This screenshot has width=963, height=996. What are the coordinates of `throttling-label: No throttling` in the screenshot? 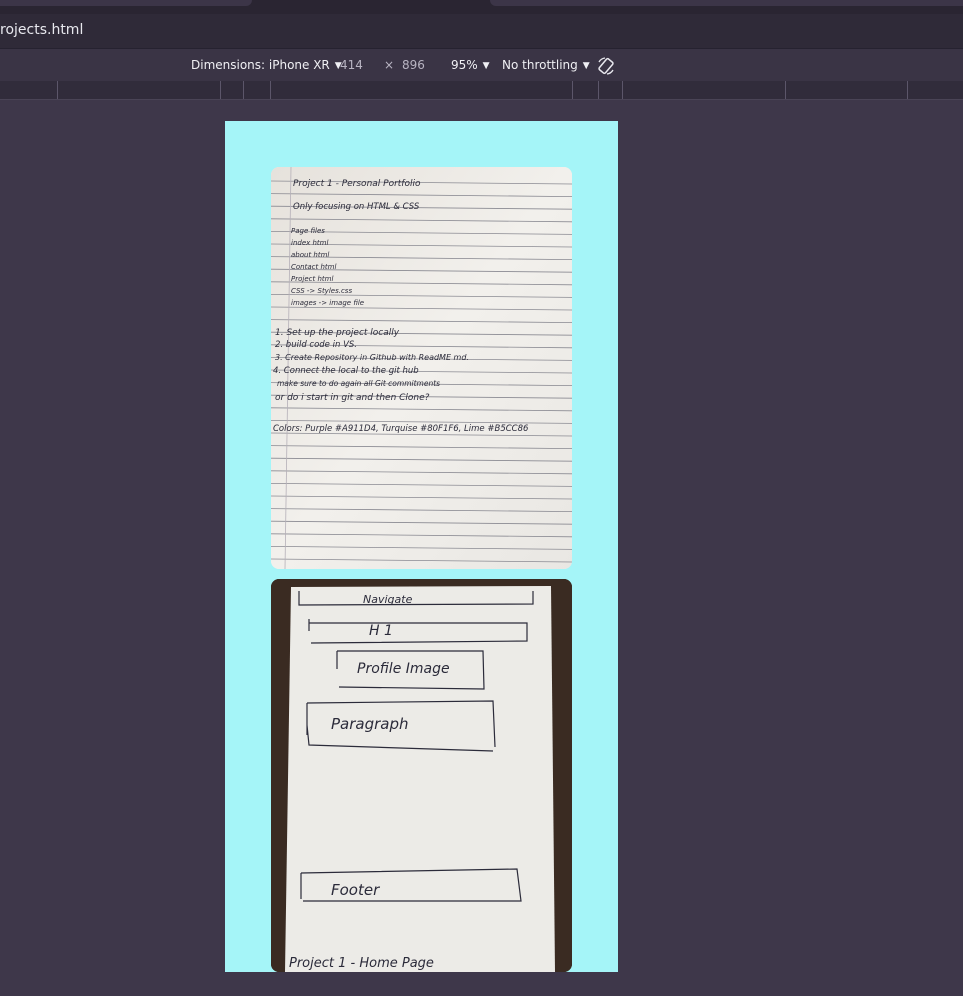 It's located at (540, 65).